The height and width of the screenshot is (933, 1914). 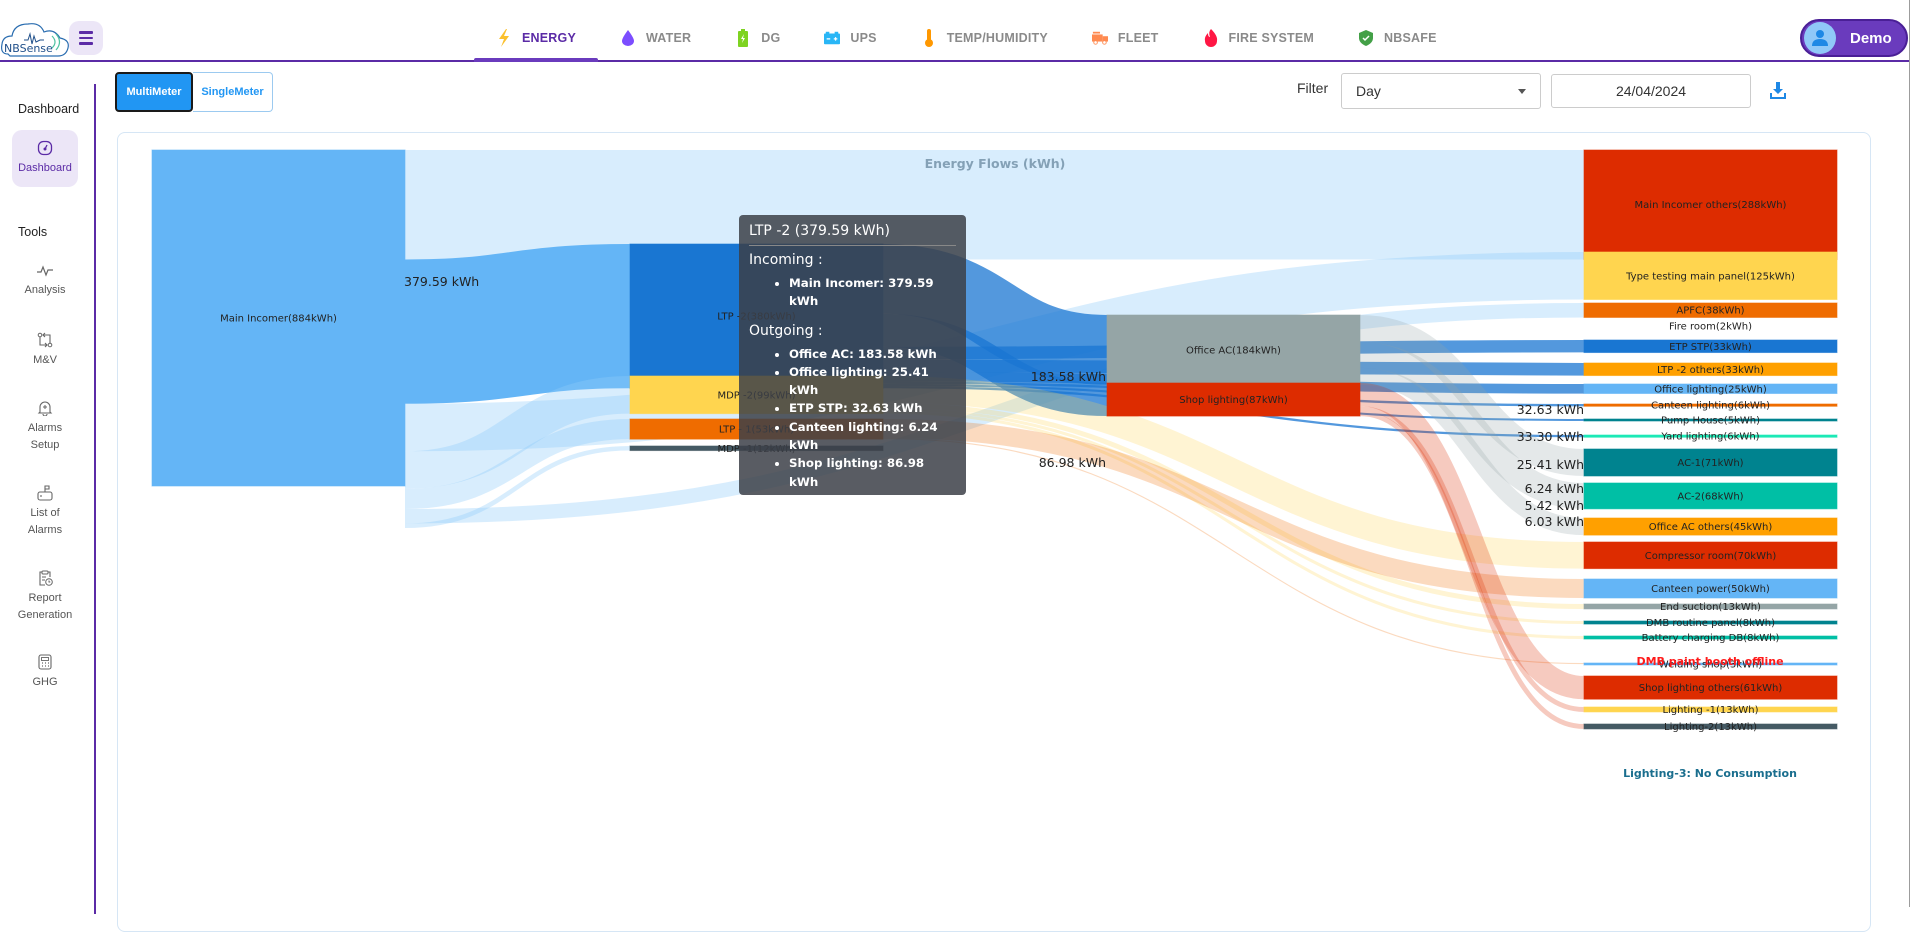 I want to click on person-icon, so click(x=1820, y=38).